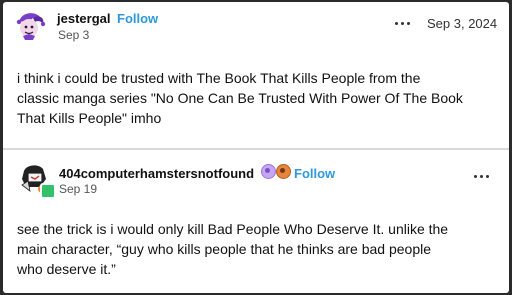 Image resolution: width=512 pixels, height=295 pixels. I want to click on post-username: 404computerhamstersnotfound, so click(156, 173).